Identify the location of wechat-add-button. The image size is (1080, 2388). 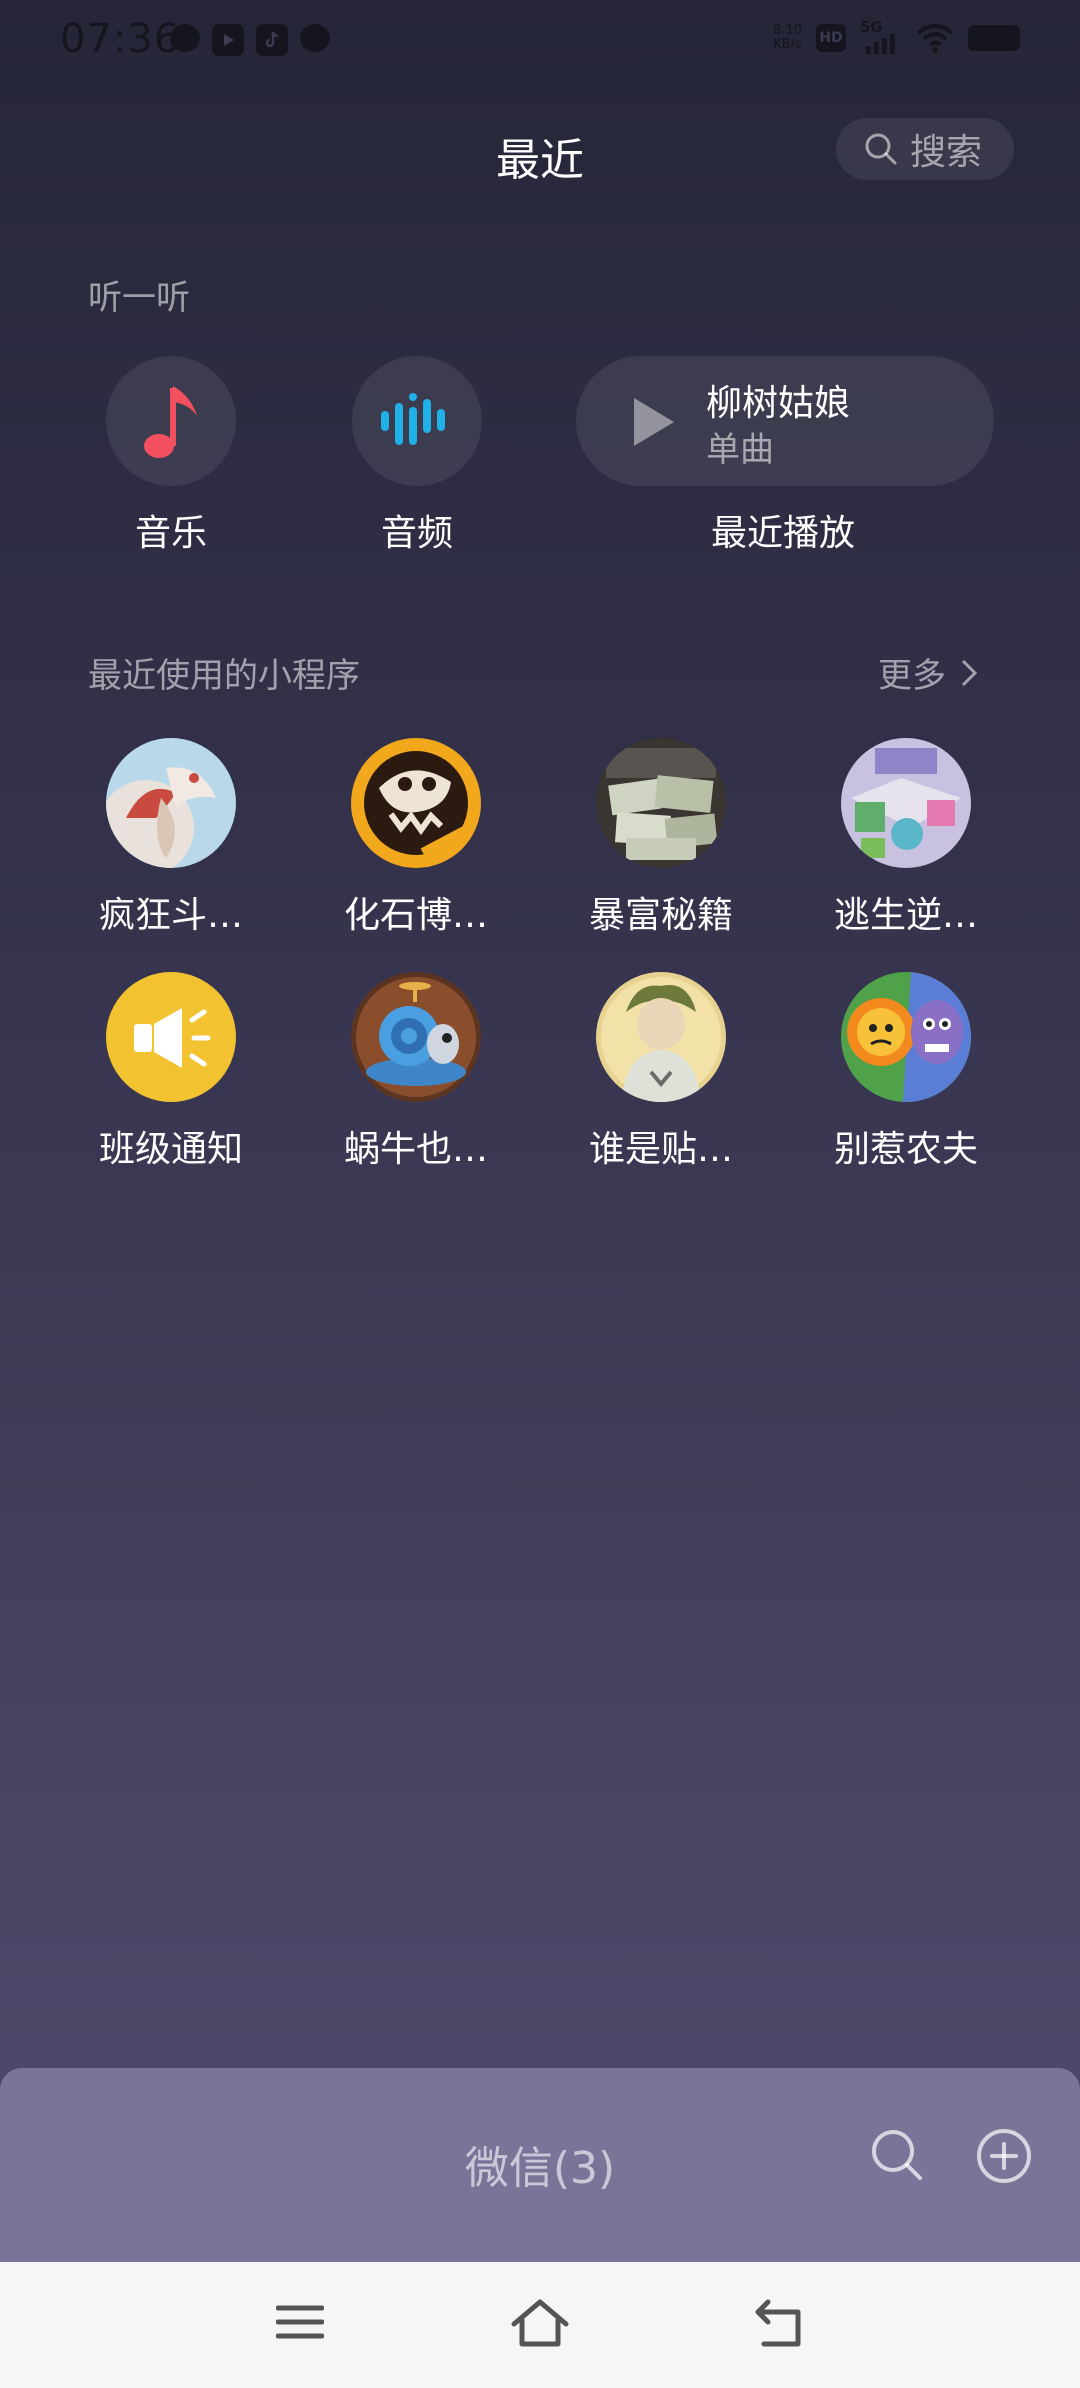
(1004, 2158).